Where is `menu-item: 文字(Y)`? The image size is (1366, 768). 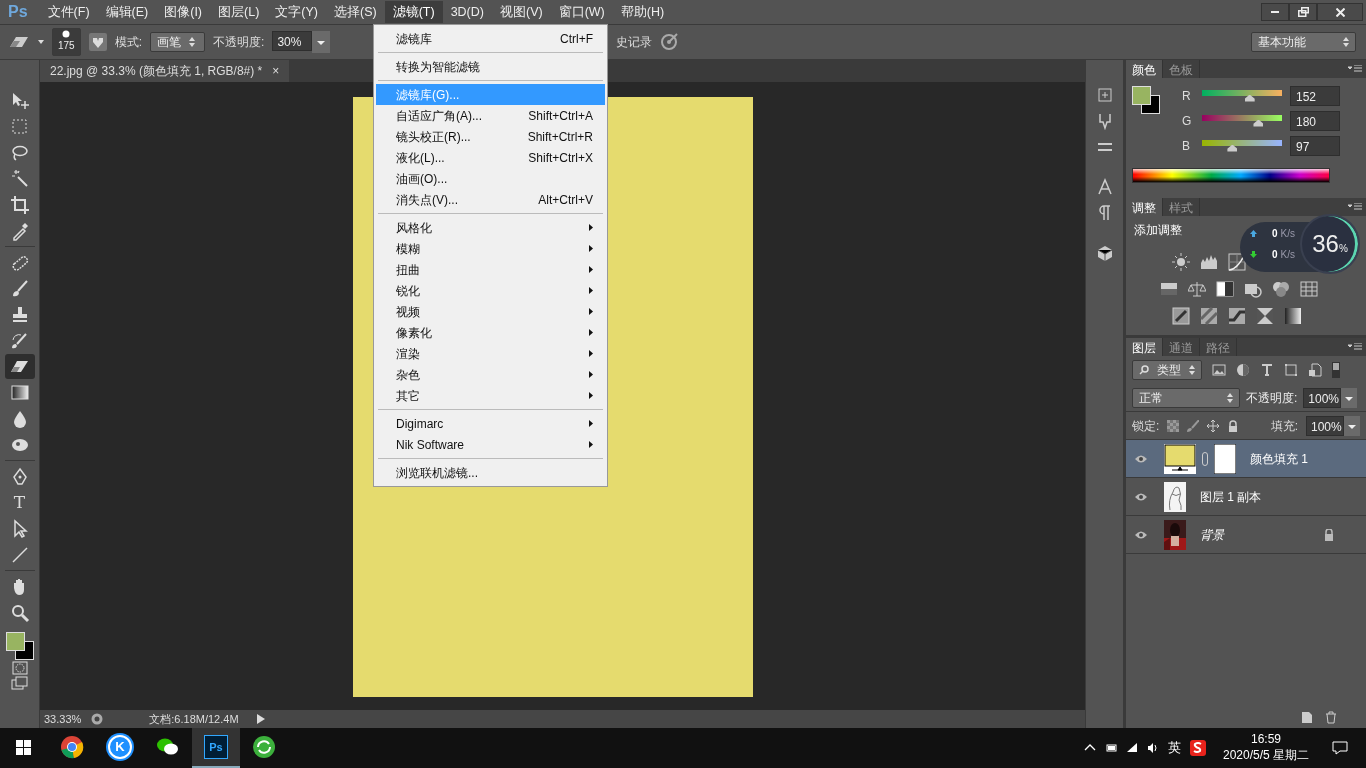
menu-item: 文字(Y) is located at coordinates (296, 12).